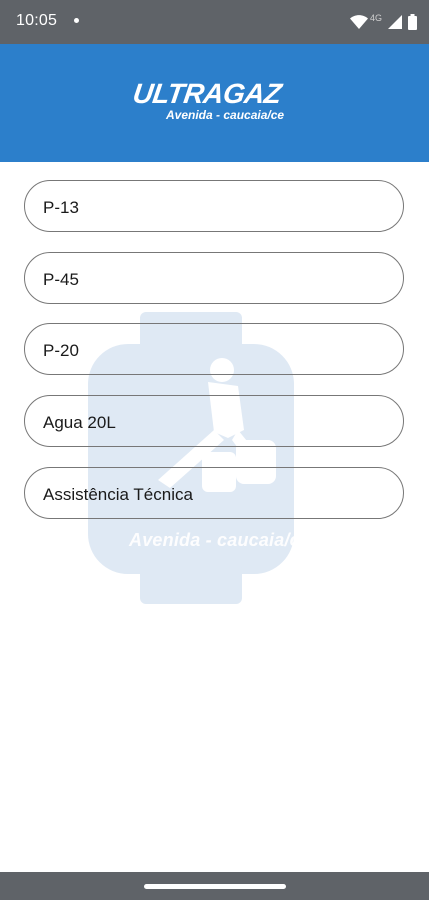  Describe the element at coordinates (220, 540) in the screenshot. I see `watermark-text: Avenida - caucaia/ce` at that location.